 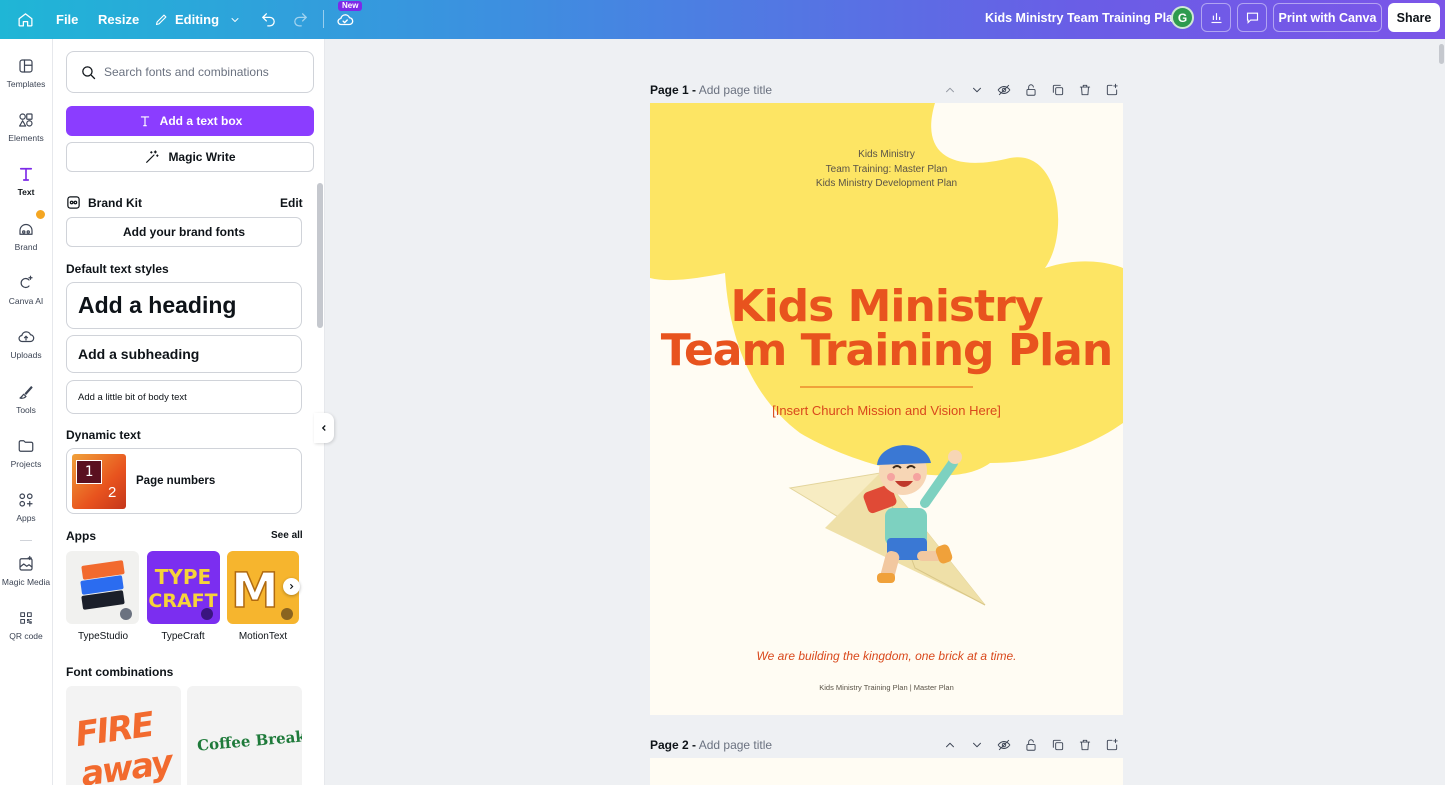 What do you see at coordinates (26, 355) in the screenshot?
I see `rail-label: Uploads` at bounding box center [26, 355].